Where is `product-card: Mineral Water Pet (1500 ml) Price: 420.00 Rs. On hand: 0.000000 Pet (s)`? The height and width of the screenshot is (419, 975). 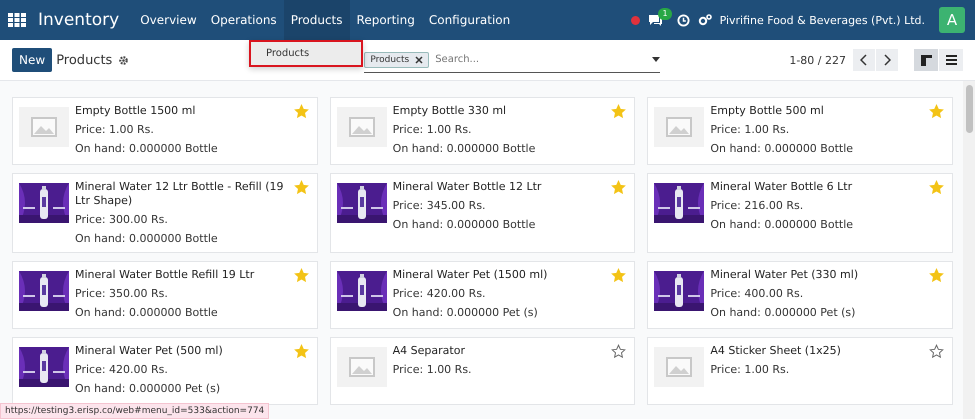
product-card: Mineral Water Pet (1500 ml) Price: 420.00 Rs. On hand: 0.000000 Pet (s) is located at coordinates (483, 295).